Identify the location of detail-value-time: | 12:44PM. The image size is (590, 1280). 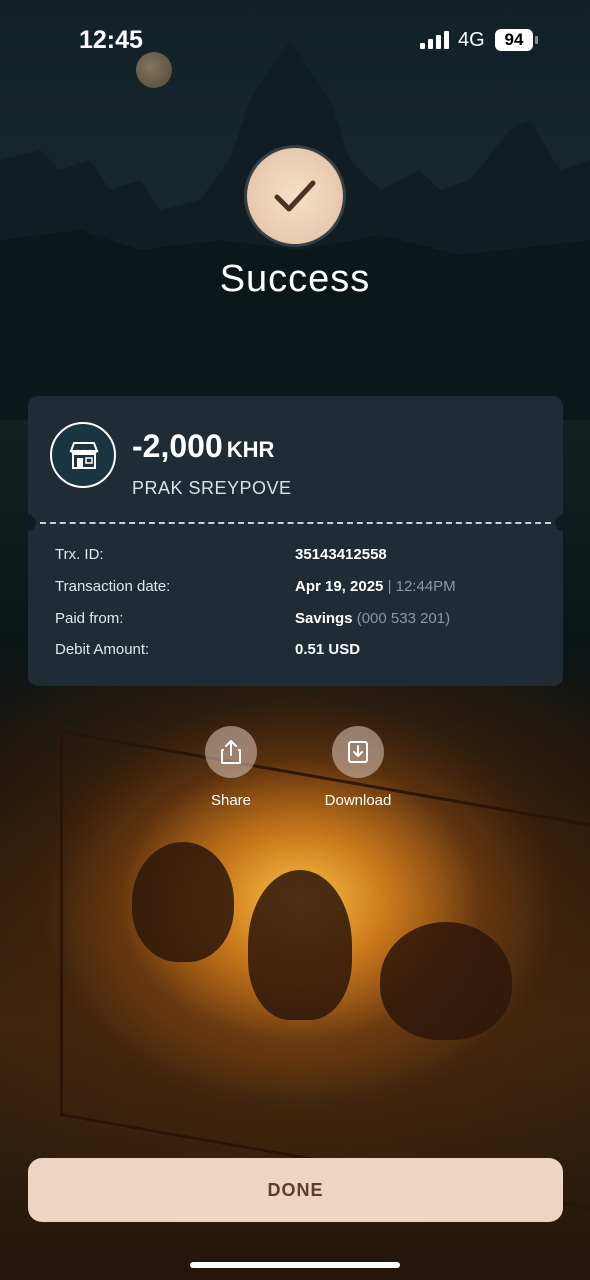
(421, 586).